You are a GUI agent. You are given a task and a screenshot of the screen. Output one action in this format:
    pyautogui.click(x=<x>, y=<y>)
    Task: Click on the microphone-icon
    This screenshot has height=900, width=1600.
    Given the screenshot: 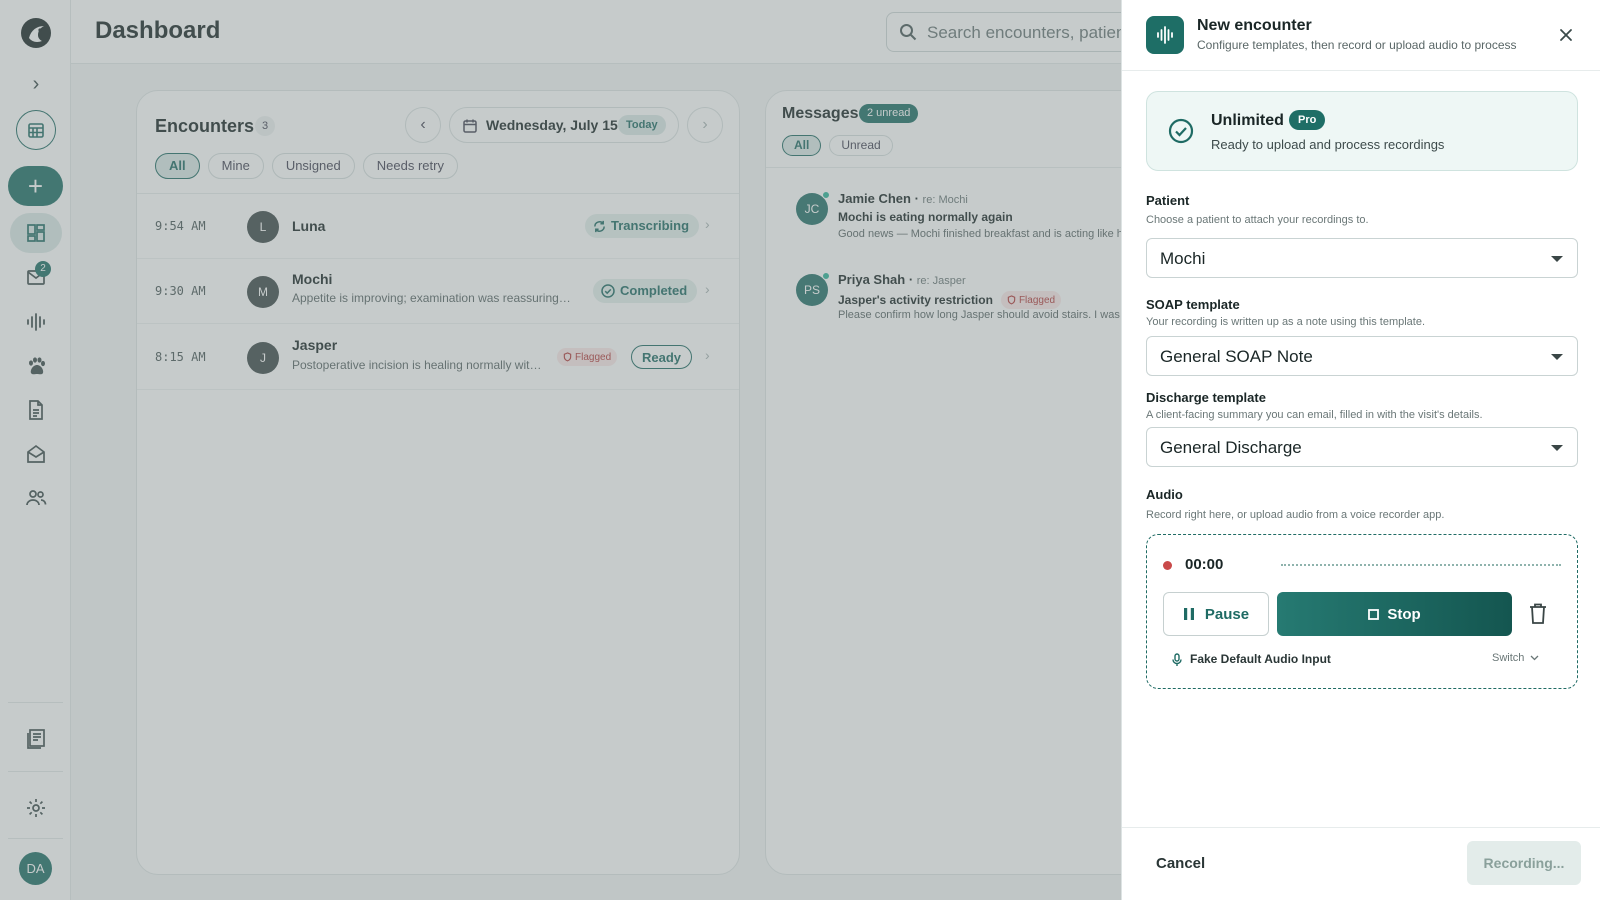 What is the action you would take?
    pyautogui.click(x=1177, y=659)
    